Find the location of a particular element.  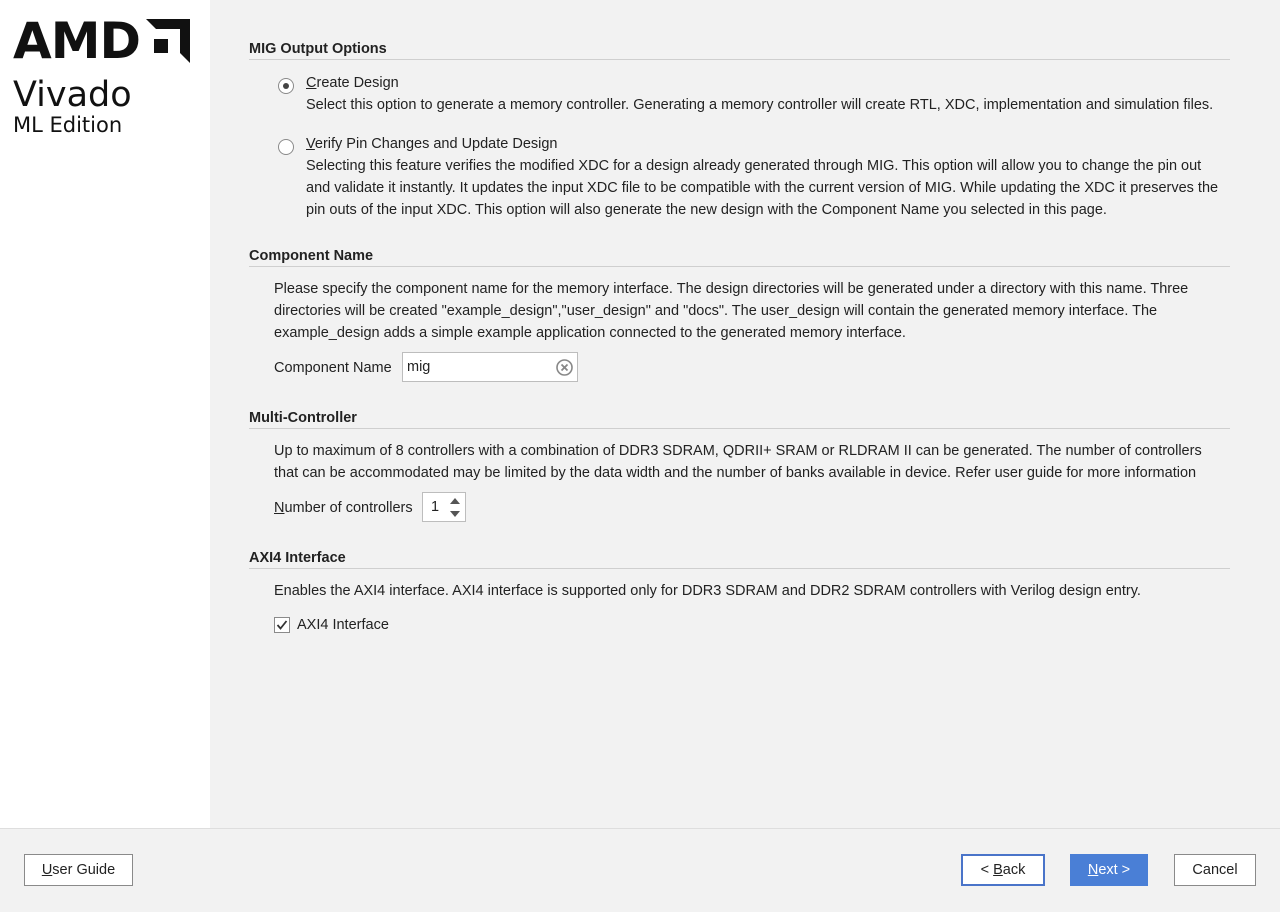

create-design-radio is located at coordinates (286, 86).